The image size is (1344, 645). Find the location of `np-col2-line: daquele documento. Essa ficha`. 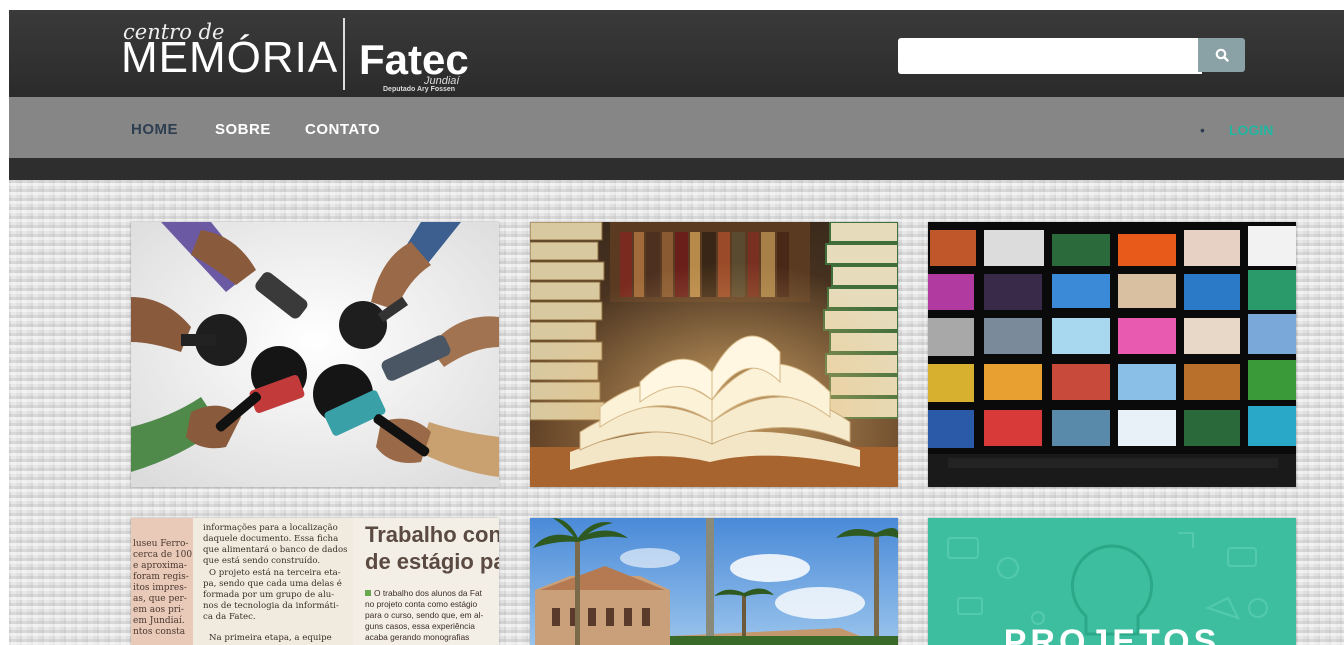

np-col2-line: daquele documento. Essa ficha is located at coordinates (270, 539).